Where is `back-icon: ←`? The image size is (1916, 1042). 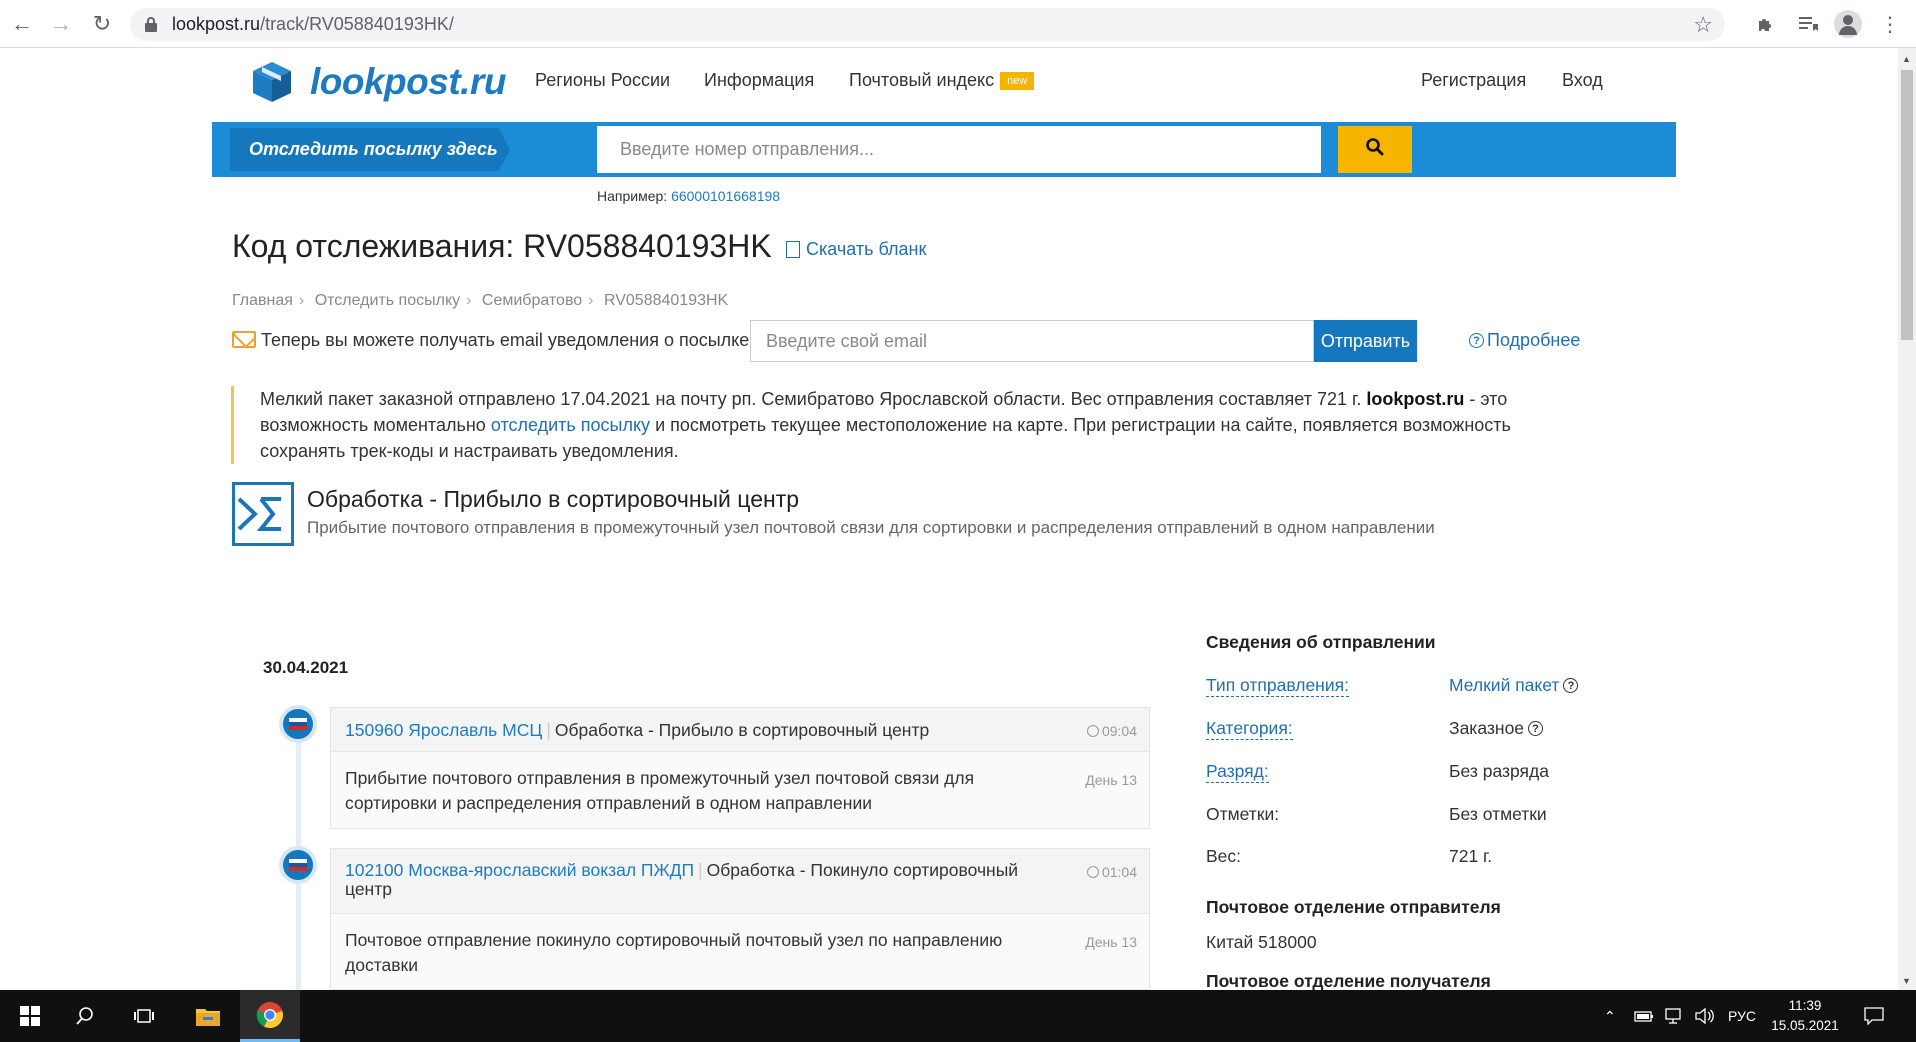 back-icon: ← is located at coordinates (22, 24).